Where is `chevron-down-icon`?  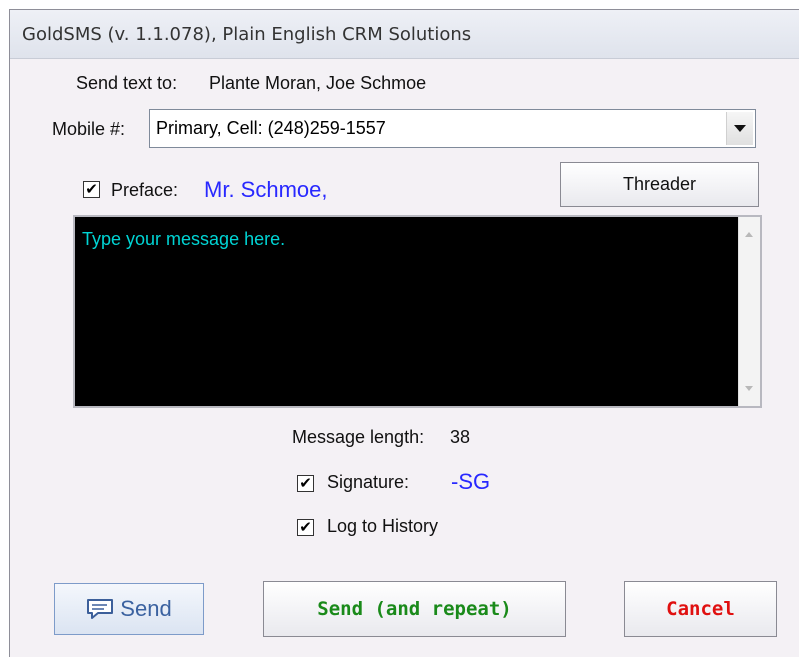
chevron-down-icon is located at coordinates (740, 128).